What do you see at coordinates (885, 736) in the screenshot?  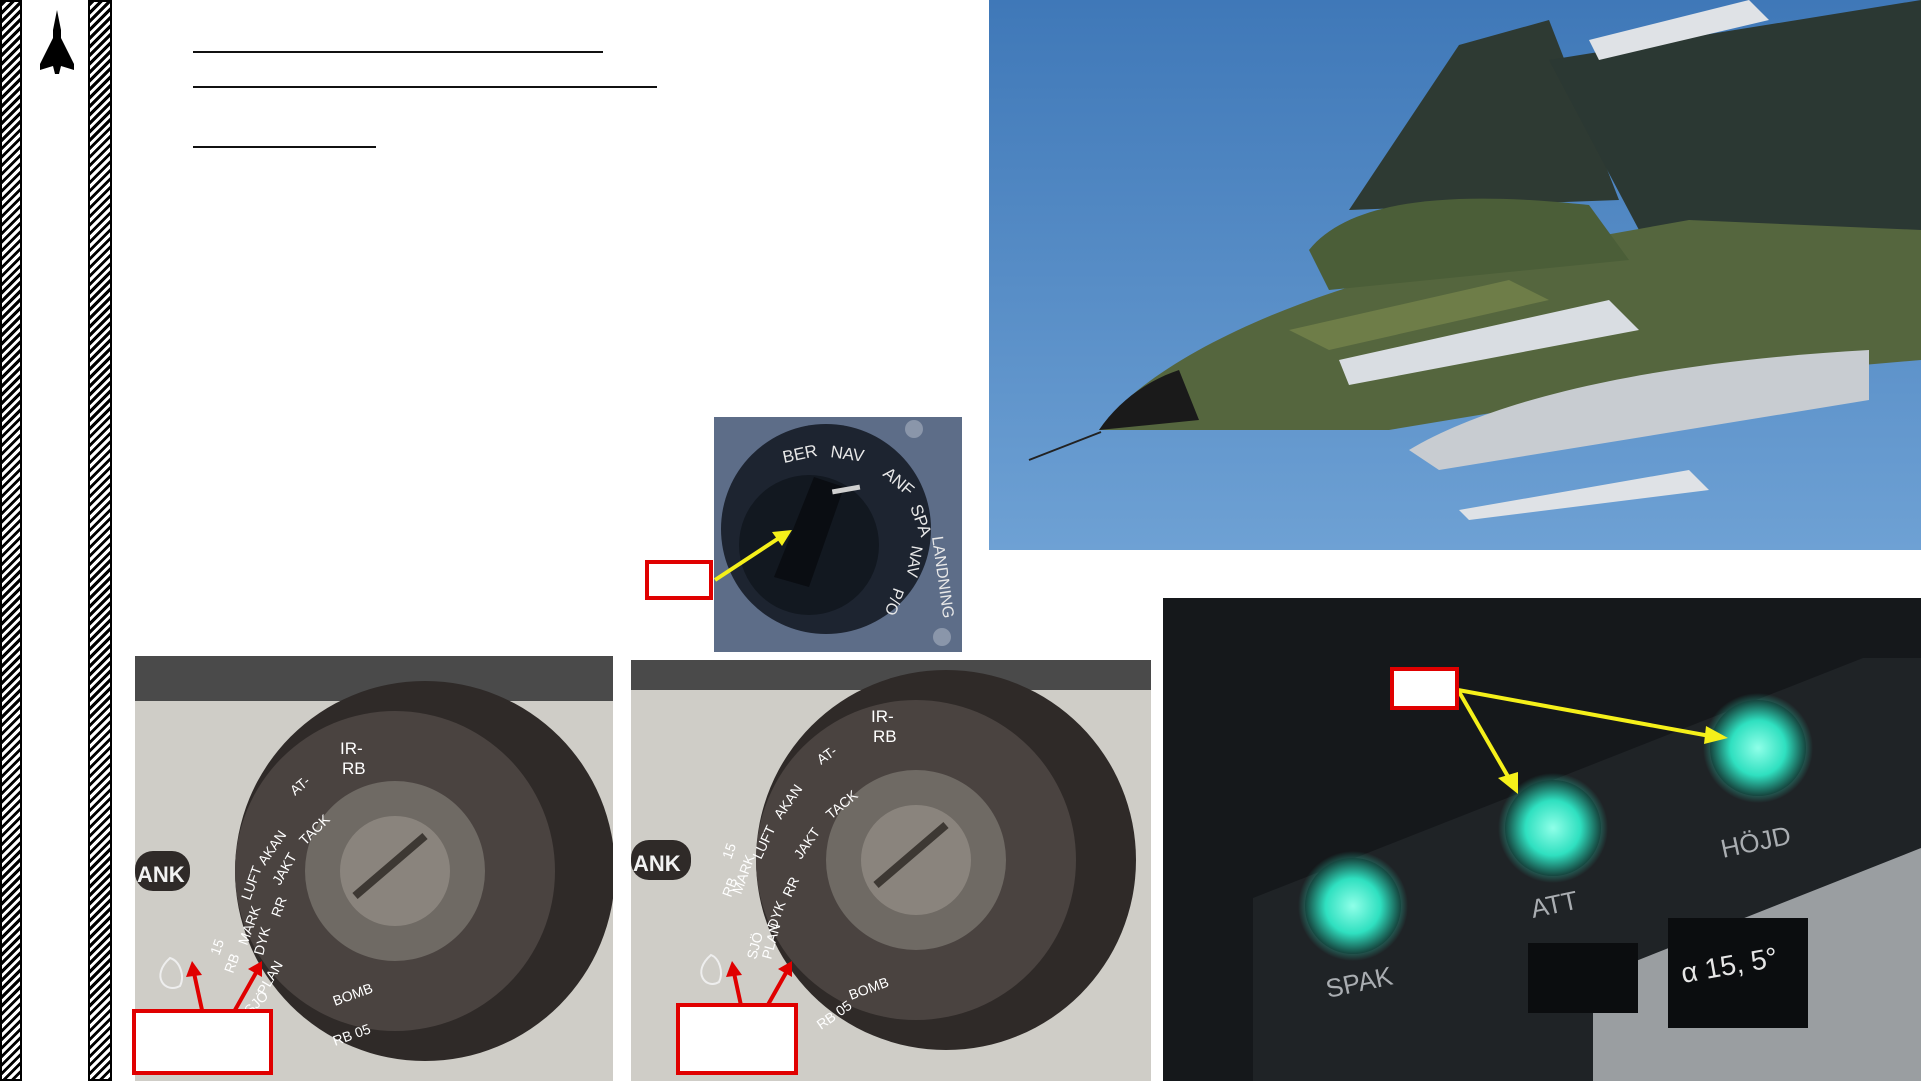 I see `right-label-ir-rb: RB` at bounding box center [885, 736].